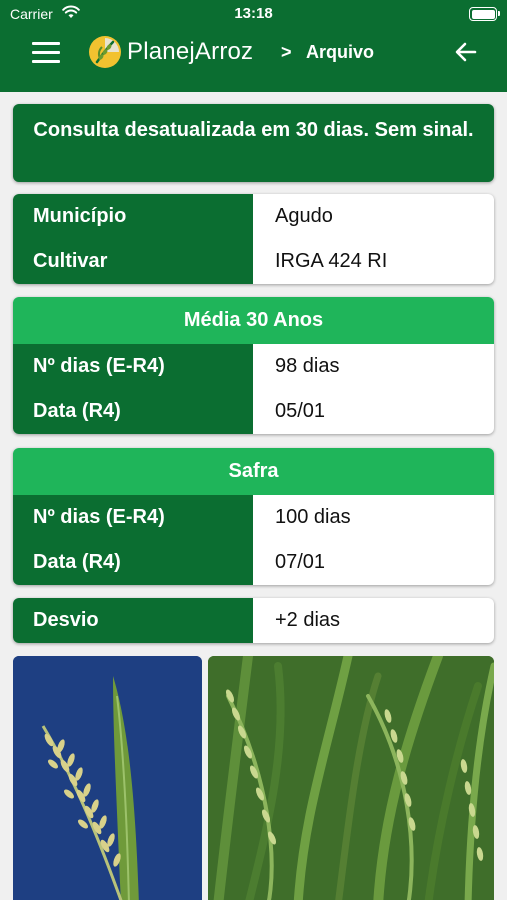  I want to click on municipio-row: Município Agudo, so click(253, 216).